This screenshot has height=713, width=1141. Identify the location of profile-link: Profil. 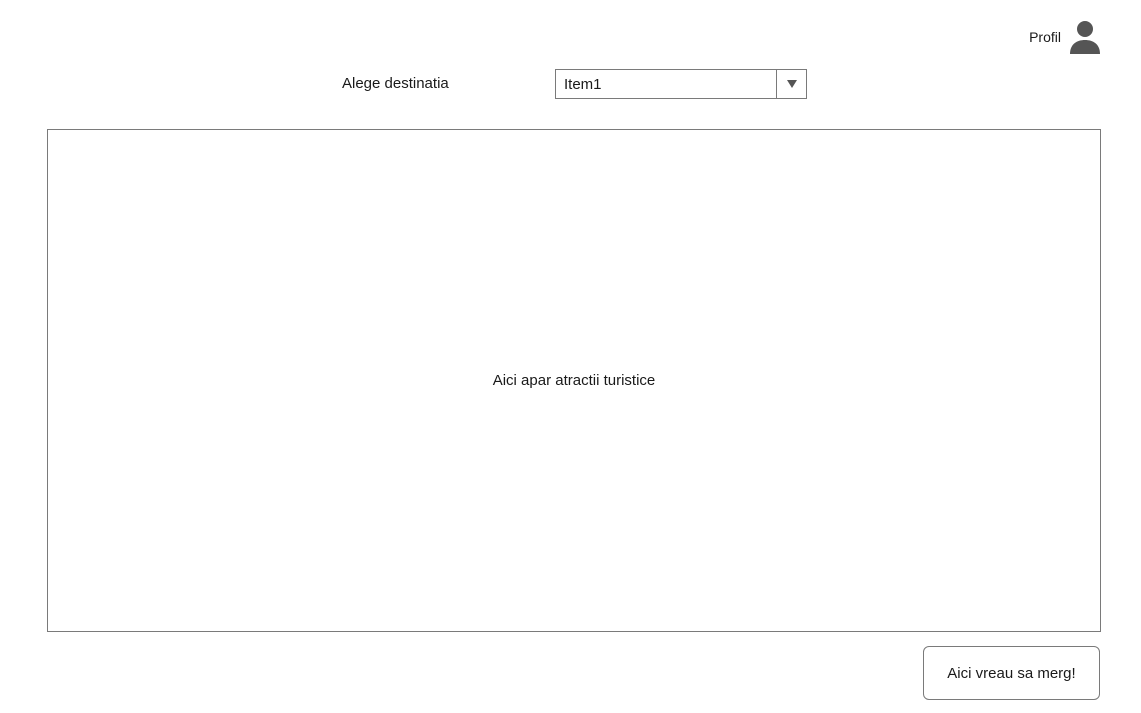
(1065, 37).